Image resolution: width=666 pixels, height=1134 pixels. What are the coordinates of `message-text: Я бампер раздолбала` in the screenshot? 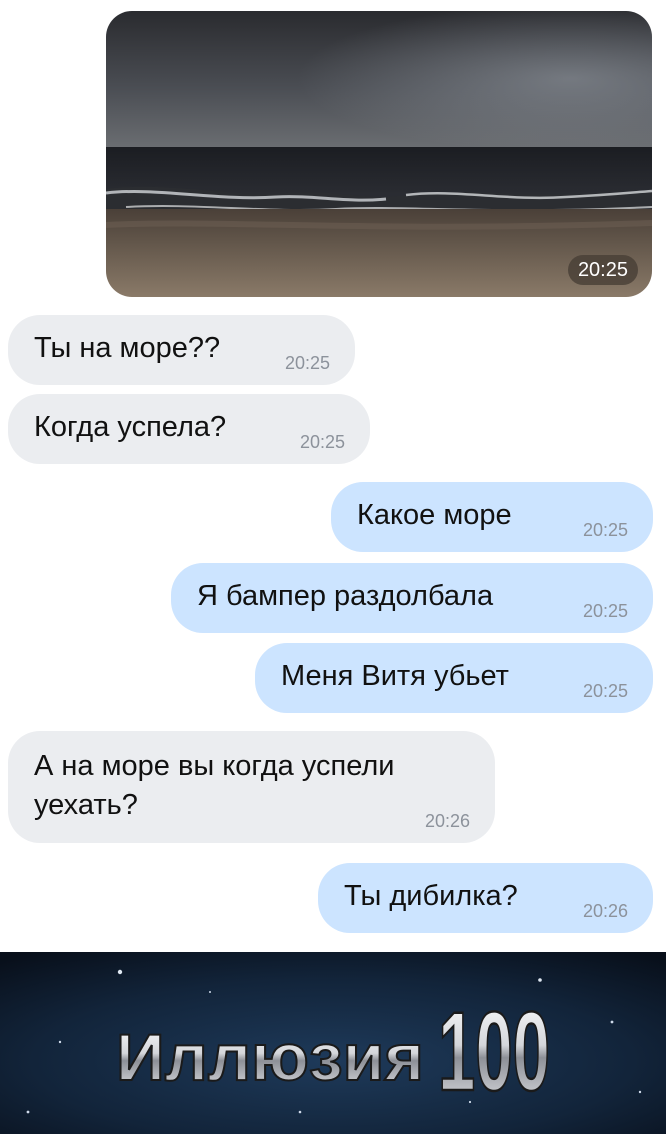 It's located at (345, 596).